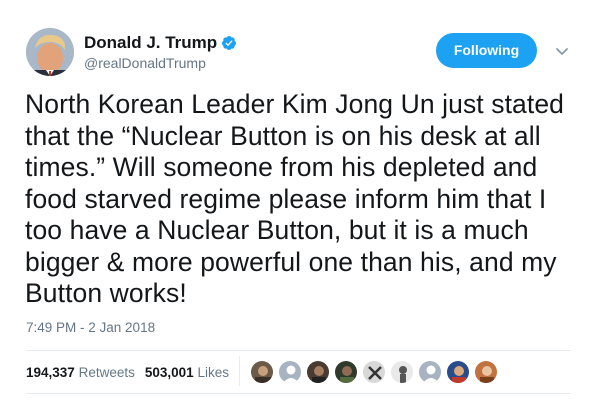  What do you see at coordinates (169, 372) in the screenshot?
I see `likes-count: 503,001` at bounding box center [169, 372].